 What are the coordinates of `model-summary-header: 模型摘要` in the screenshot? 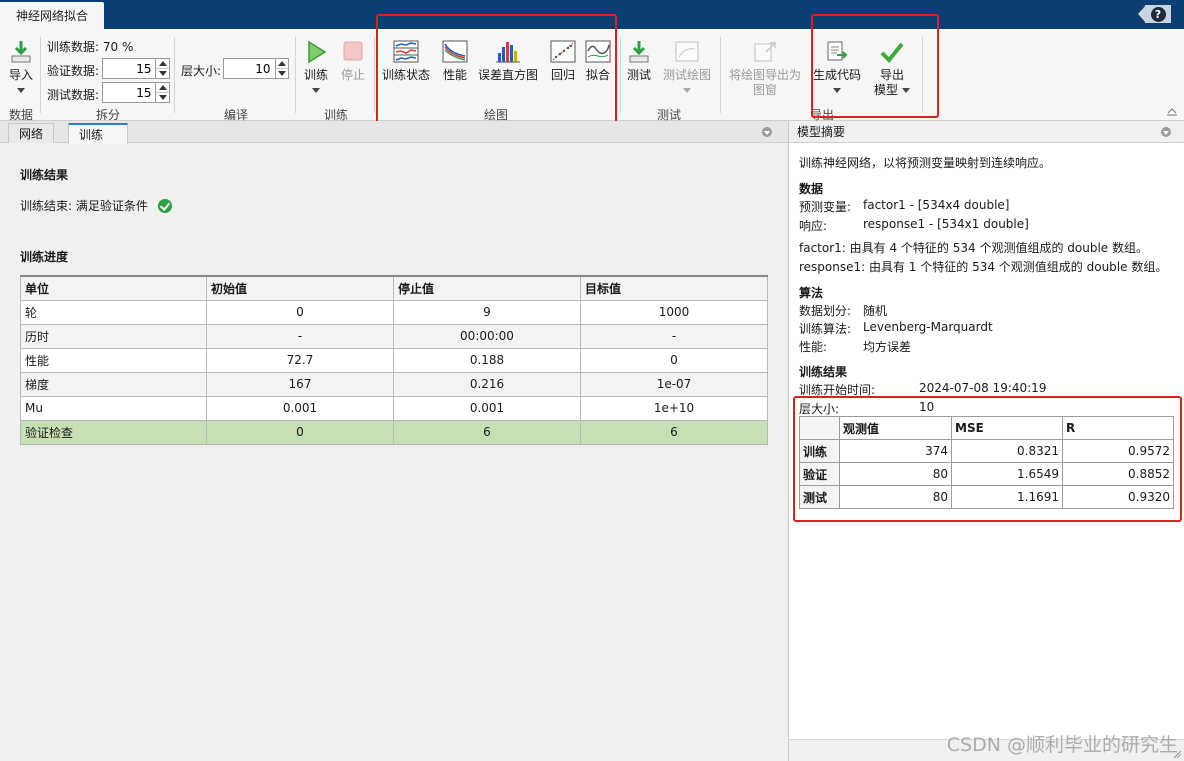 It's located at (986, 132).